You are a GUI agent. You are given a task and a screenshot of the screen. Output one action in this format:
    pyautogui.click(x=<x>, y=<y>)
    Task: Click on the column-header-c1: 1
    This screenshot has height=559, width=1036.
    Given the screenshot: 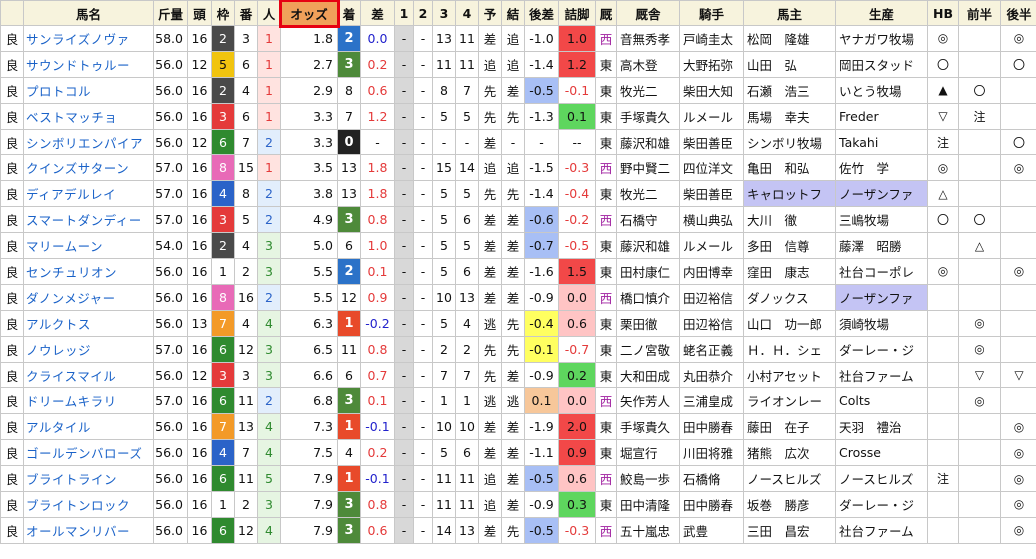 What is the action you would take?
    pyautogui.click(x=404, y=13)
    